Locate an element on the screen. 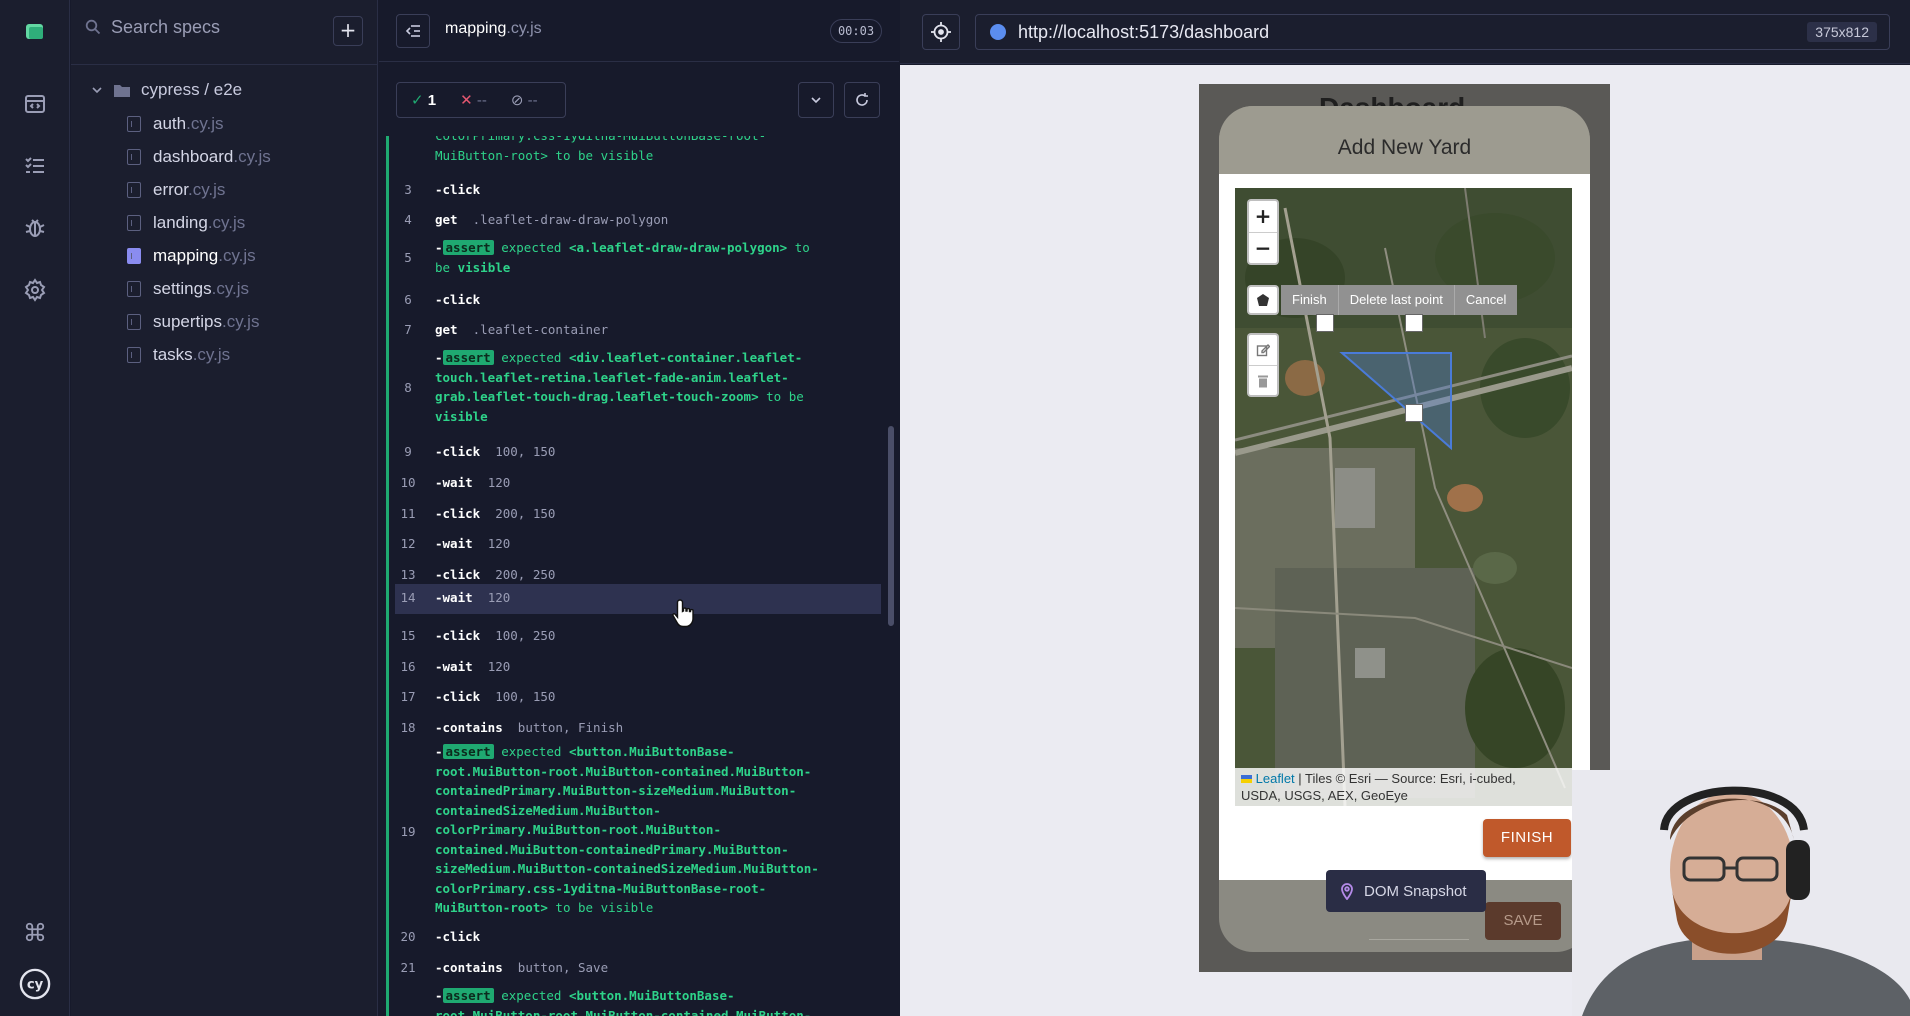 This screenshot has height=1016, width=1910. keyboard-shortcuts-icon is located at coordinates (35, 932).